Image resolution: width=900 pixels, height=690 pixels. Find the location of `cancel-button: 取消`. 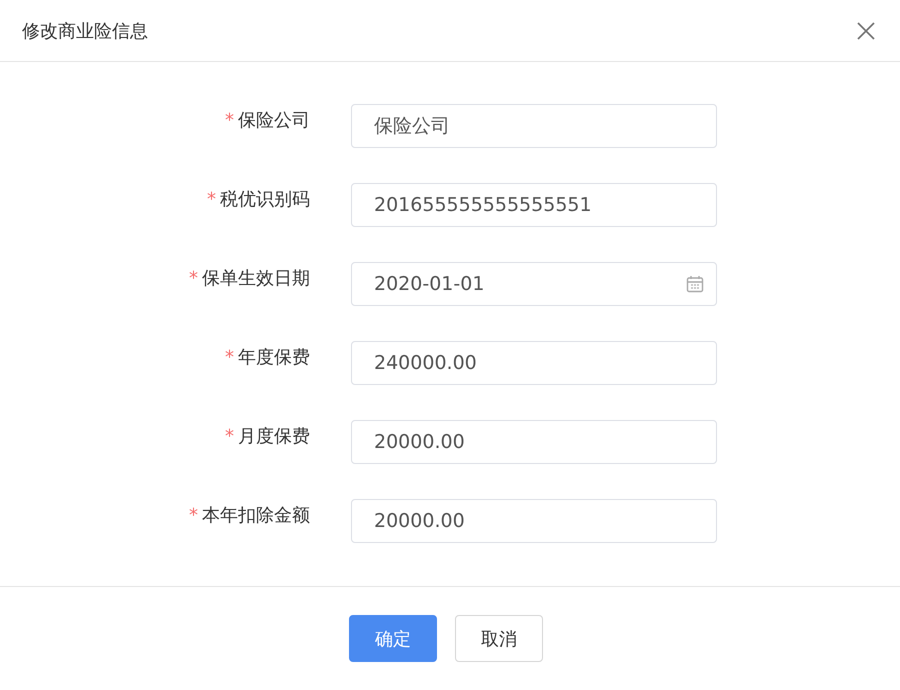

cancel-button: 取消 is located at coordinates (499, 638).